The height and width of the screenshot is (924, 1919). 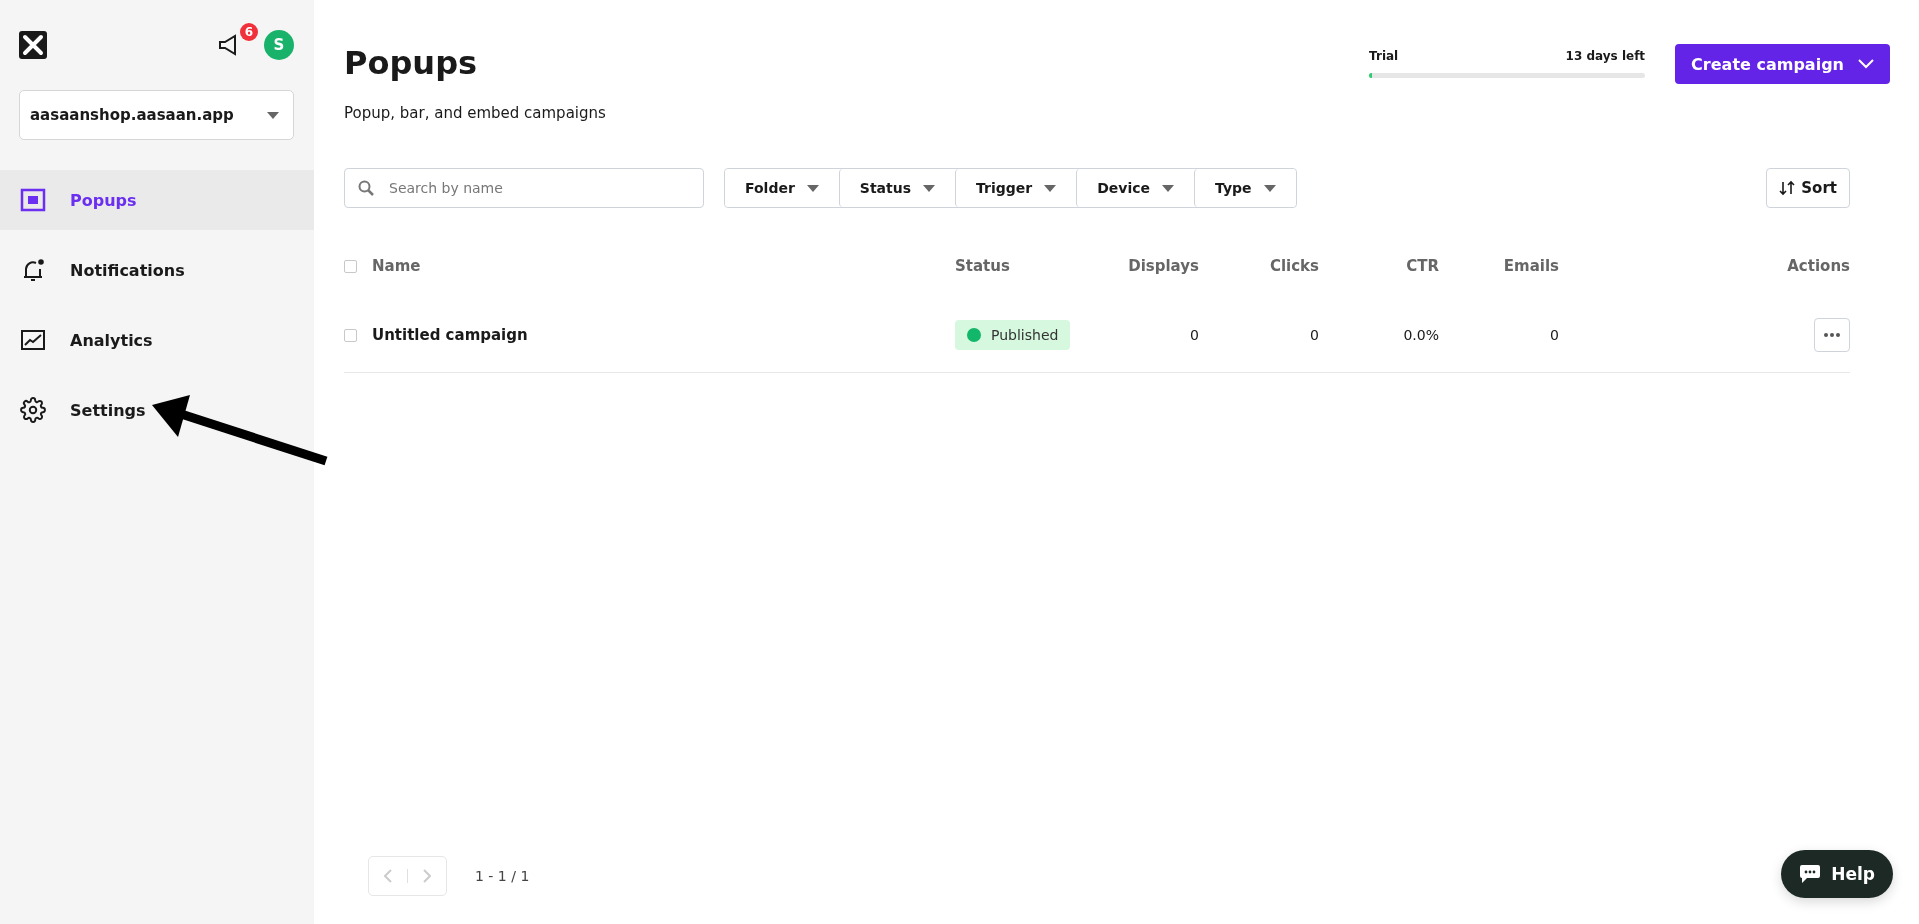 What do you see at coordinates (1013, 335) in the screenshot?
I see `status-badge: Published` at bounding box center [1013, 335].